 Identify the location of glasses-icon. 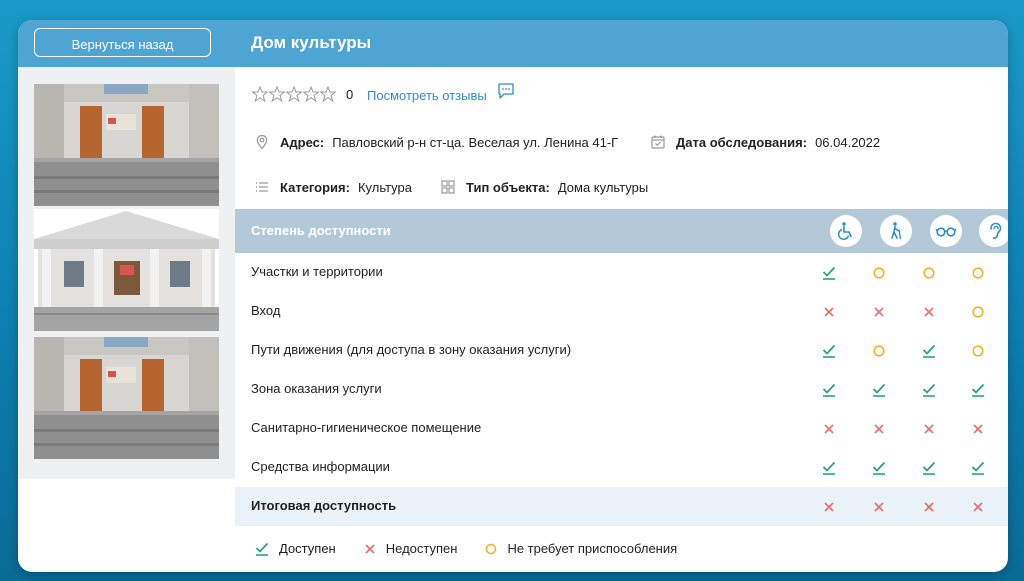
(946, 231).